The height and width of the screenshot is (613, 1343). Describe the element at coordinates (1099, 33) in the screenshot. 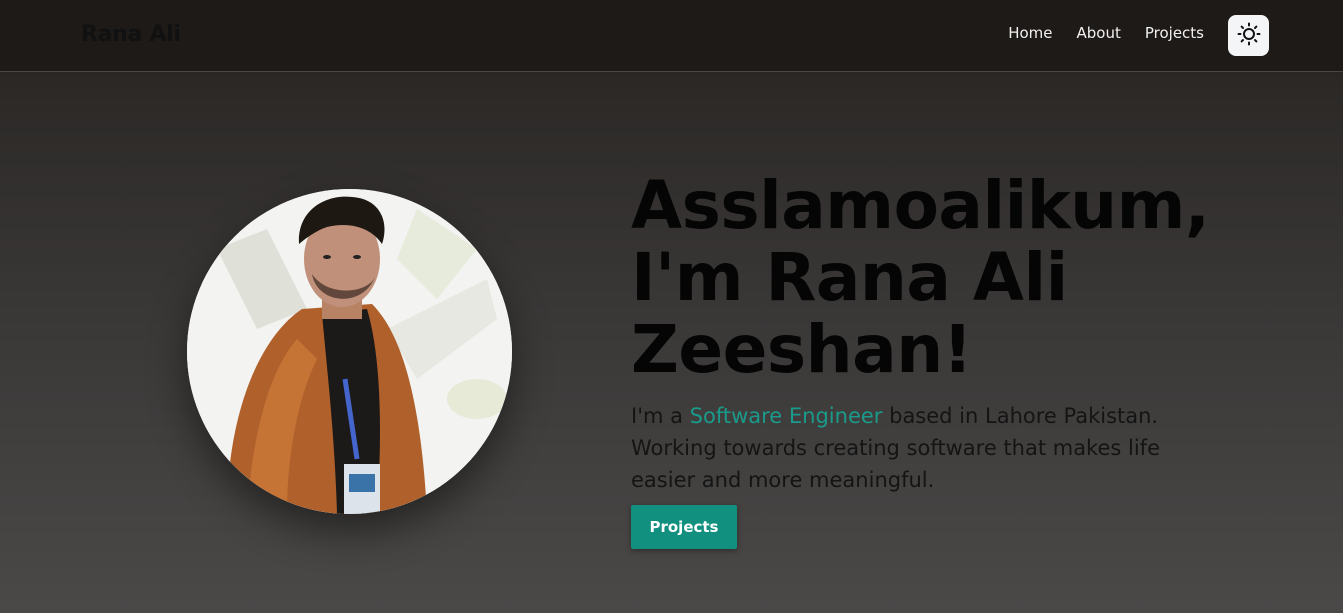

I see `nav-link-about: About` at that location.